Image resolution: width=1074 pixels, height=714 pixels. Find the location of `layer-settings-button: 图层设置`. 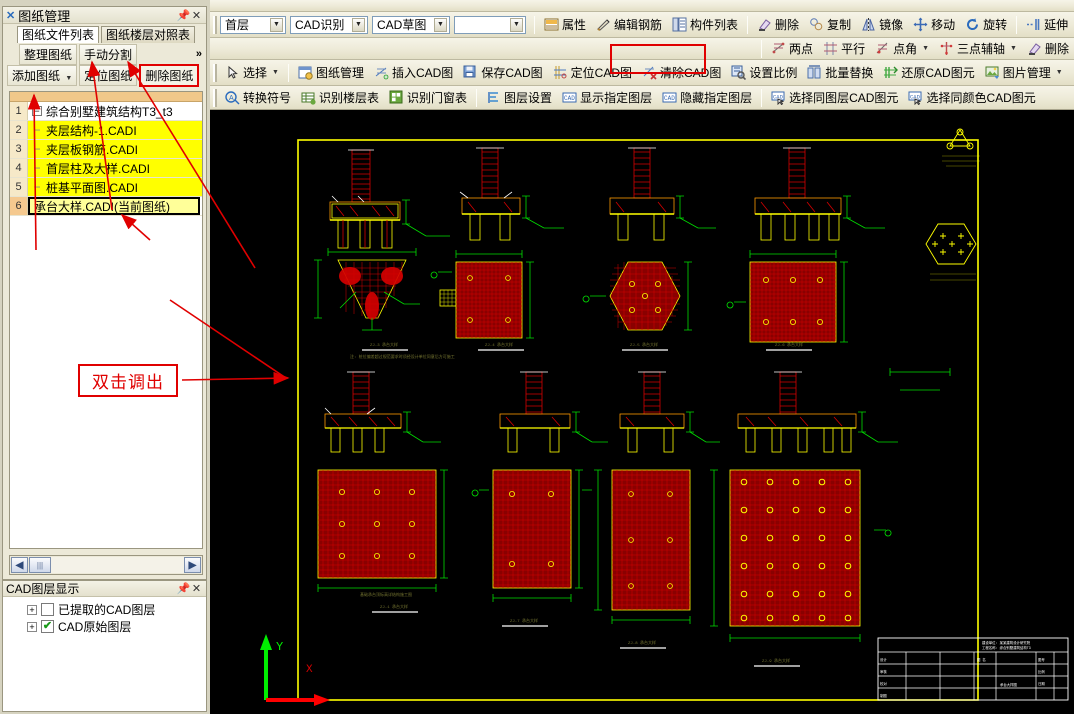

layer-settings-button: 图层设置 is located at coordinates (519, 98).